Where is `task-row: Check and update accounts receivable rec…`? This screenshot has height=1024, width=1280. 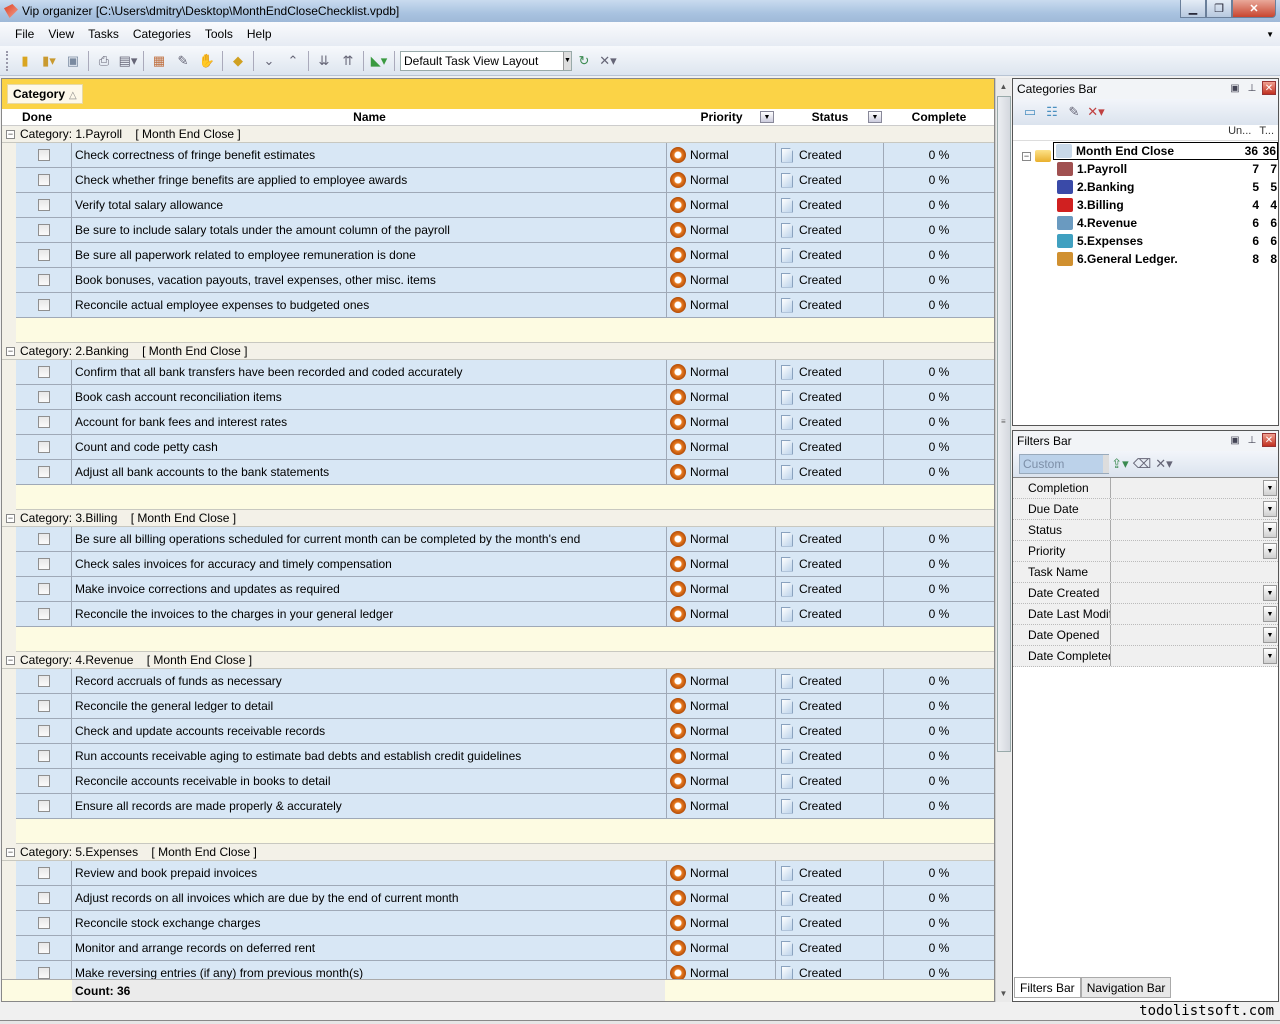 task-row: Check and update accounts receivable rec… is located at coordinates (505, 731).